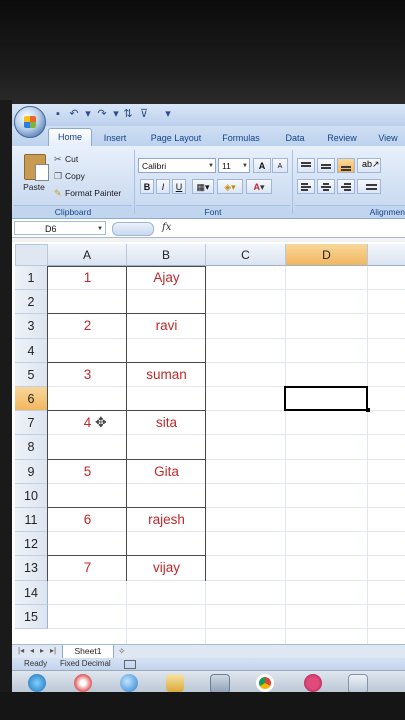 This screenshot has width=405, height=720. What do you see at coordinates (31, 350) in the screenshot?
I see `row-header-4: 4` at bounding box center [31, 350].